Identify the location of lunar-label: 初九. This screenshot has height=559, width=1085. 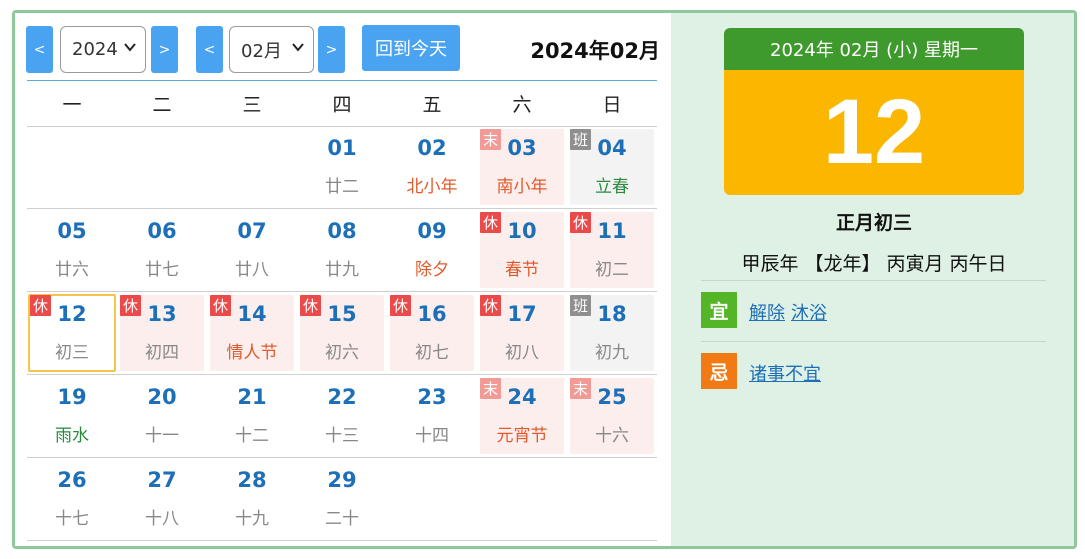
(612, 353).